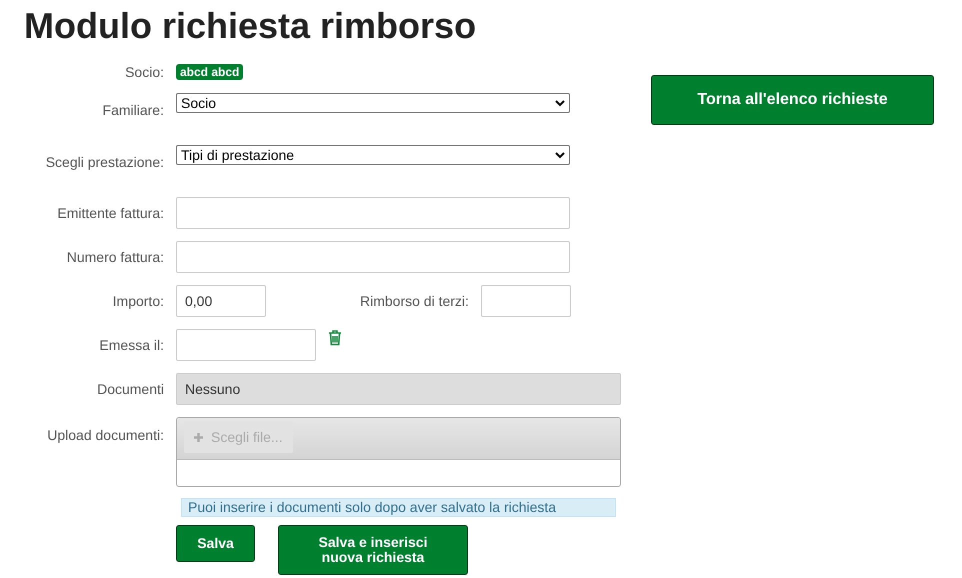  I want to click on back-to-list-button: Torna all'elenco richieste, so click(792, 100).